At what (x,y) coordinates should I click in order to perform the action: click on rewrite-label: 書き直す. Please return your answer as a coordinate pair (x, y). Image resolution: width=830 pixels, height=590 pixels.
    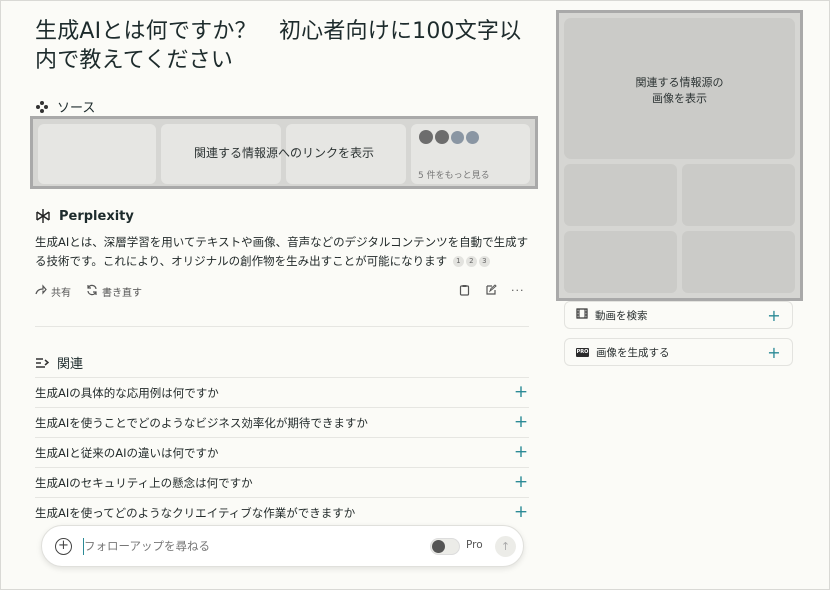
    Looking at the image, I should click on (122, 293).